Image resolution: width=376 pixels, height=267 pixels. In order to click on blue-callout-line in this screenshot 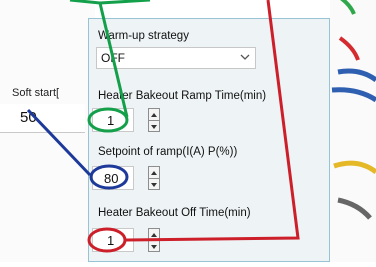, I will do `click(59, 142)`.